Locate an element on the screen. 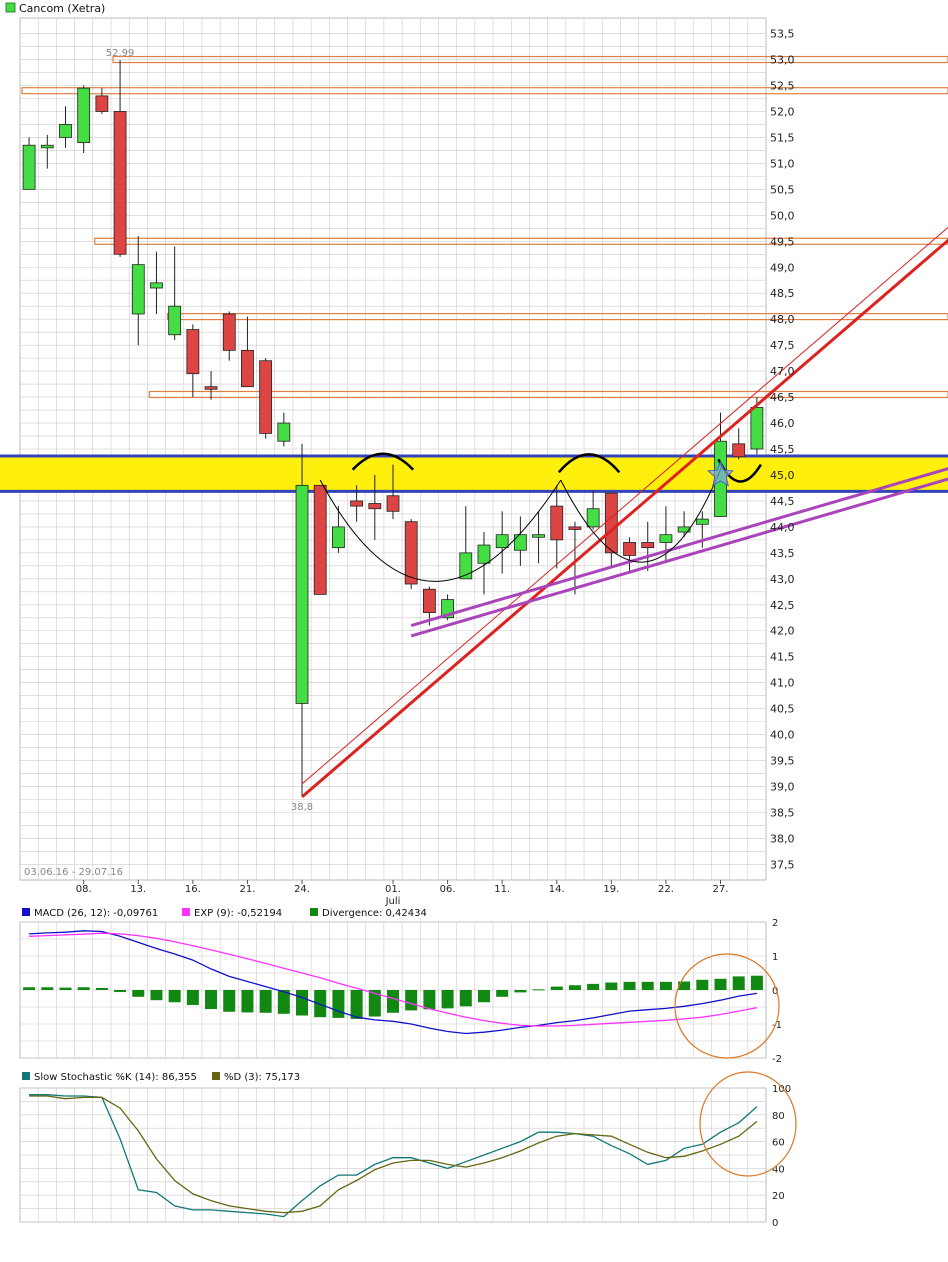  y-tick-label: 53,0 is located at coordinates (782, 60).